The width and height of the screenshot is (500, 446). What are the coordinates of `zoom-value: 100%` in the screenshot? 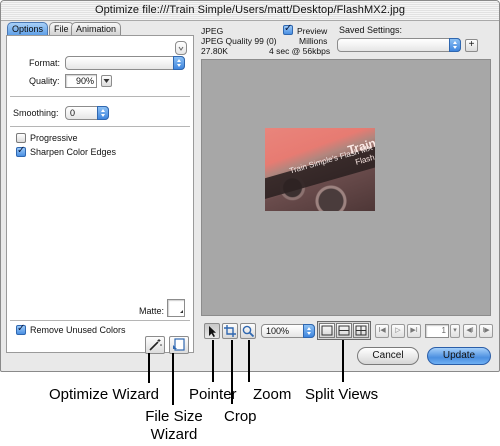 It's located at (278, 331).